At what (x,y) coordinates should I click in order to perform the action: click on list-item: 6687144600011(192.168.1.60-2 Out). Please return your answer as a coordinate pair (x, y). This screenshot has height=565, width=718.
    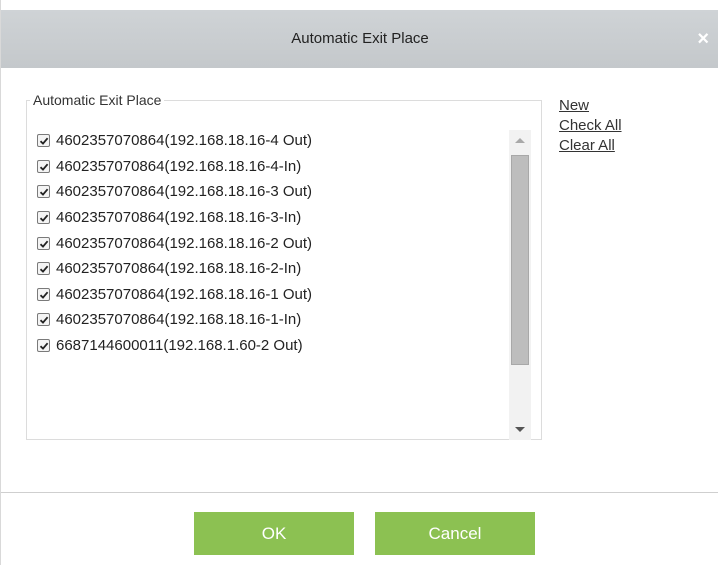
    Looking at the image, I should click on (272, 346).